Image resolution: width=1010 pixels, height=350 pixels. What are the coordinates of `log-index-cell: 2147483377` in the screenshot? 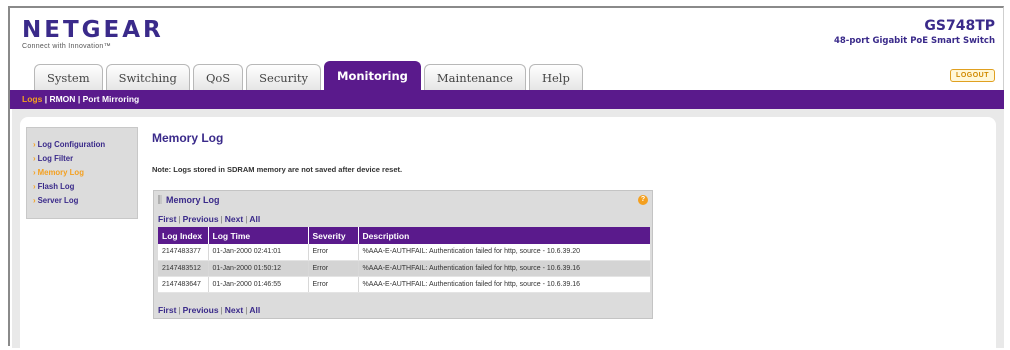 It's located at (183, 252).